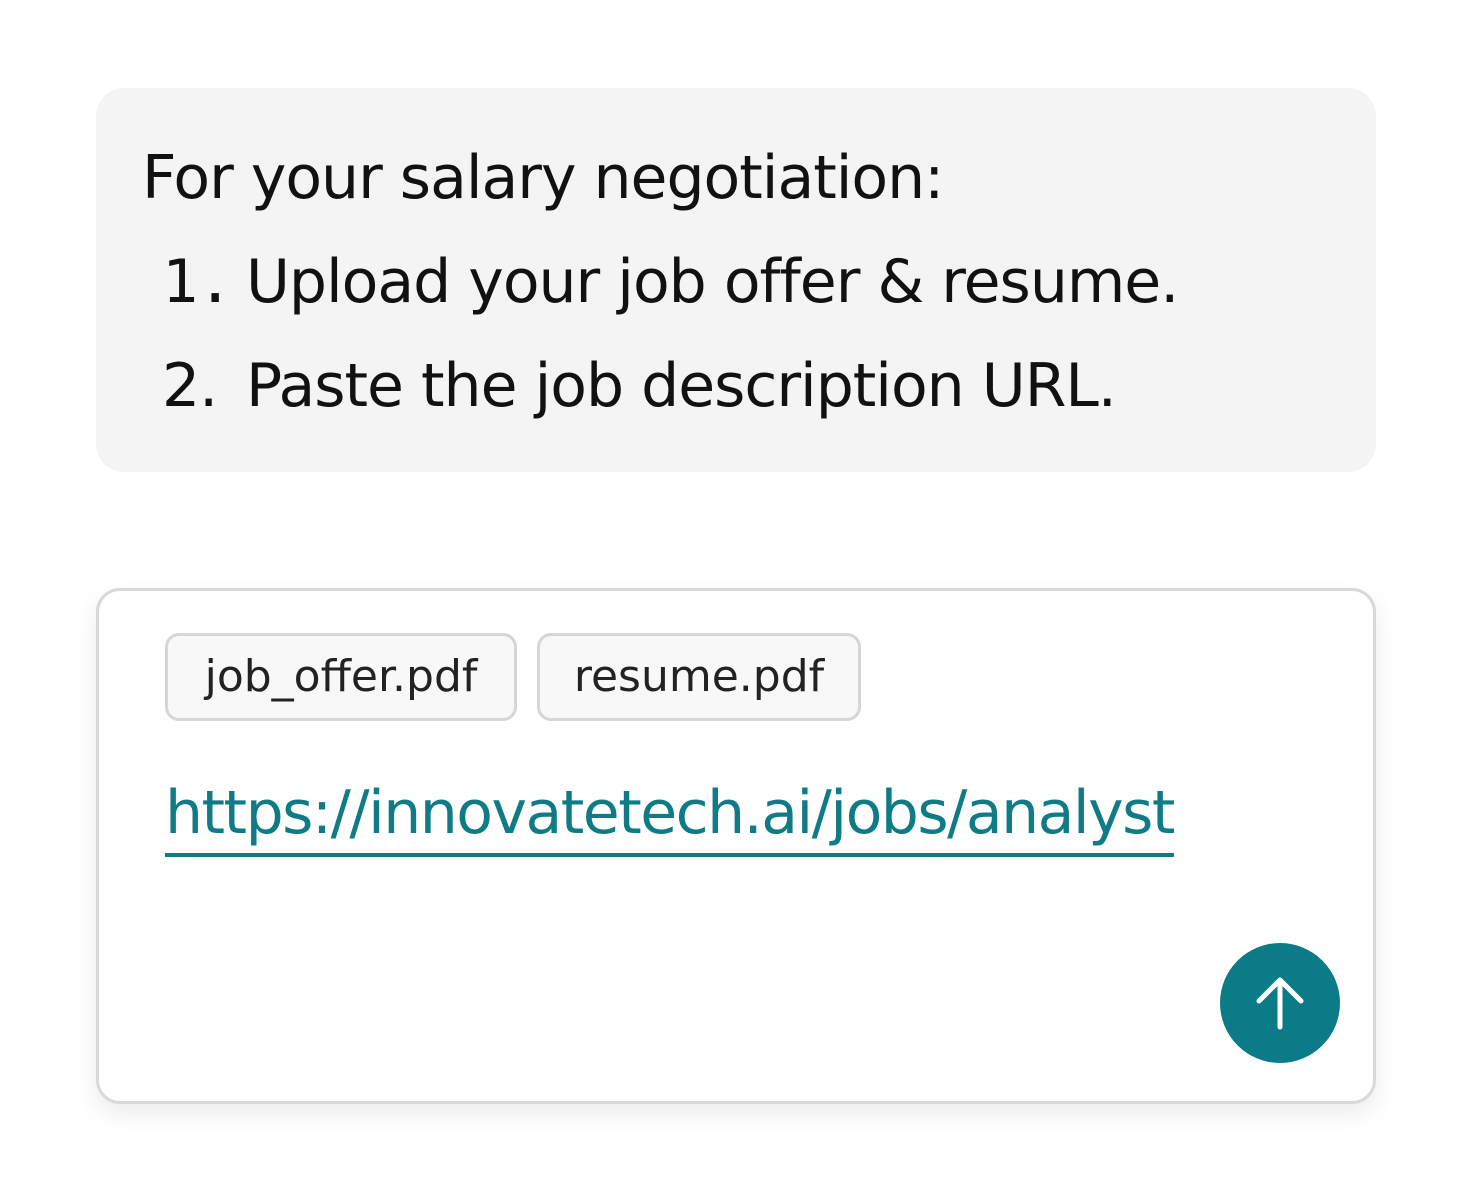 This screenshot has height=1200, width=1472. Describe the element at coordinates (543, 178) in the screenshot. I see `instruction-intro: For your salary negotiation:` at that location.